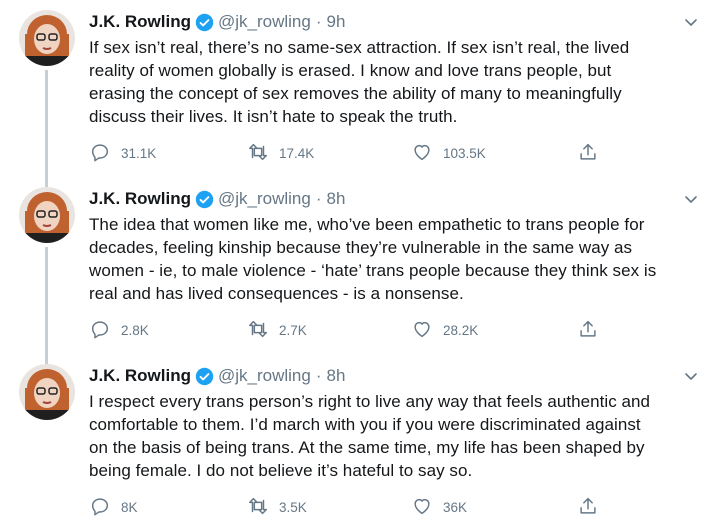 This screenshot has width=719, height=531. What do you see at coordinates (349, 153) in the screenshot?
I see `tweet-actions: 31.1K 17.4K 103.5K` at bounding box center [349, 153].